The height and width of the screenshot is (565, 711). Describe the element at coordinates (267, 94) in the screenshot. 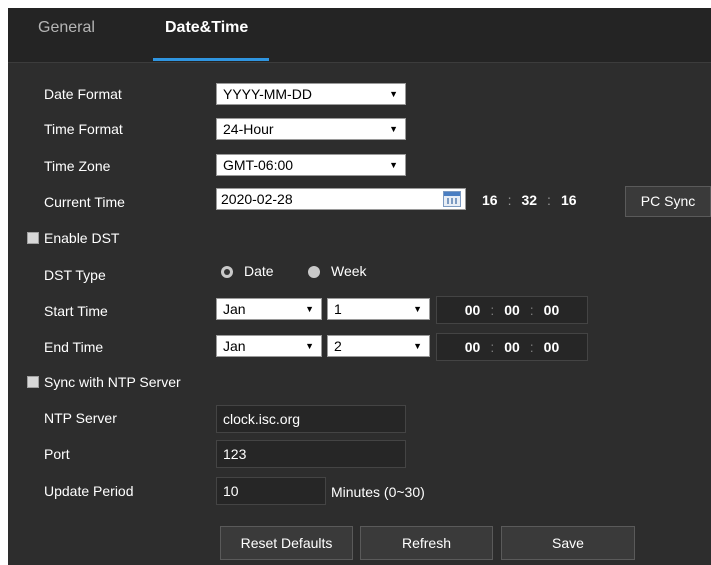

I see `date-format-value: YYYY-MM-DD` at that location.